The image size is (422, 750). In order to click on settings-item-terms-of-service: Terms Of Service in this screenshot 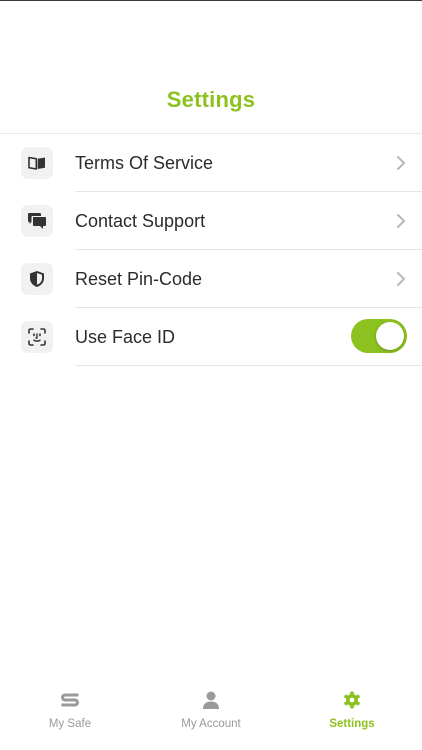, I will do `click(211, 163)`.